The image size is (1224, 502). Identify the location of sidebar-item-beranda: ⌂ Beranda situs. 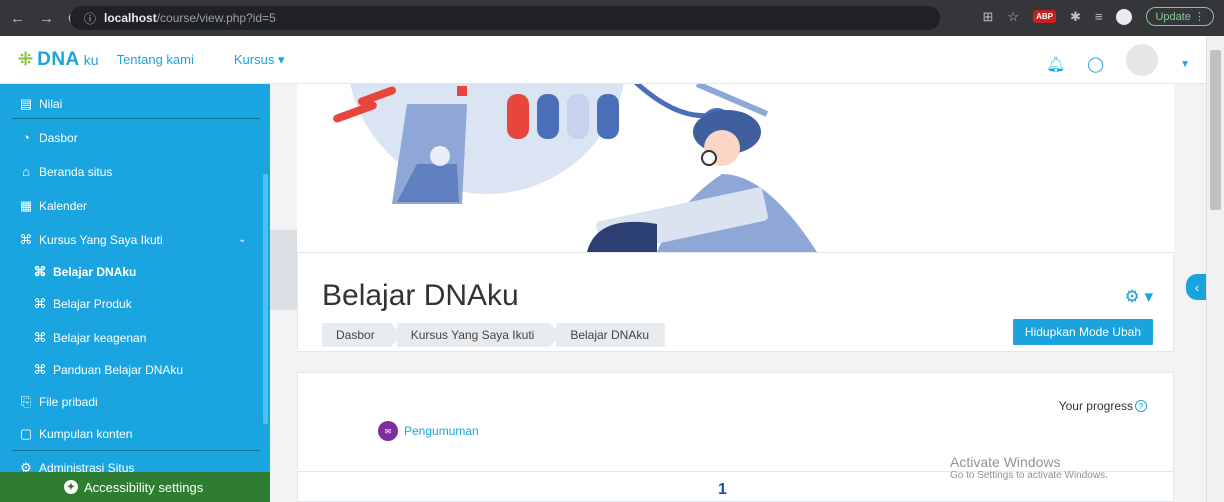
(65, 171).